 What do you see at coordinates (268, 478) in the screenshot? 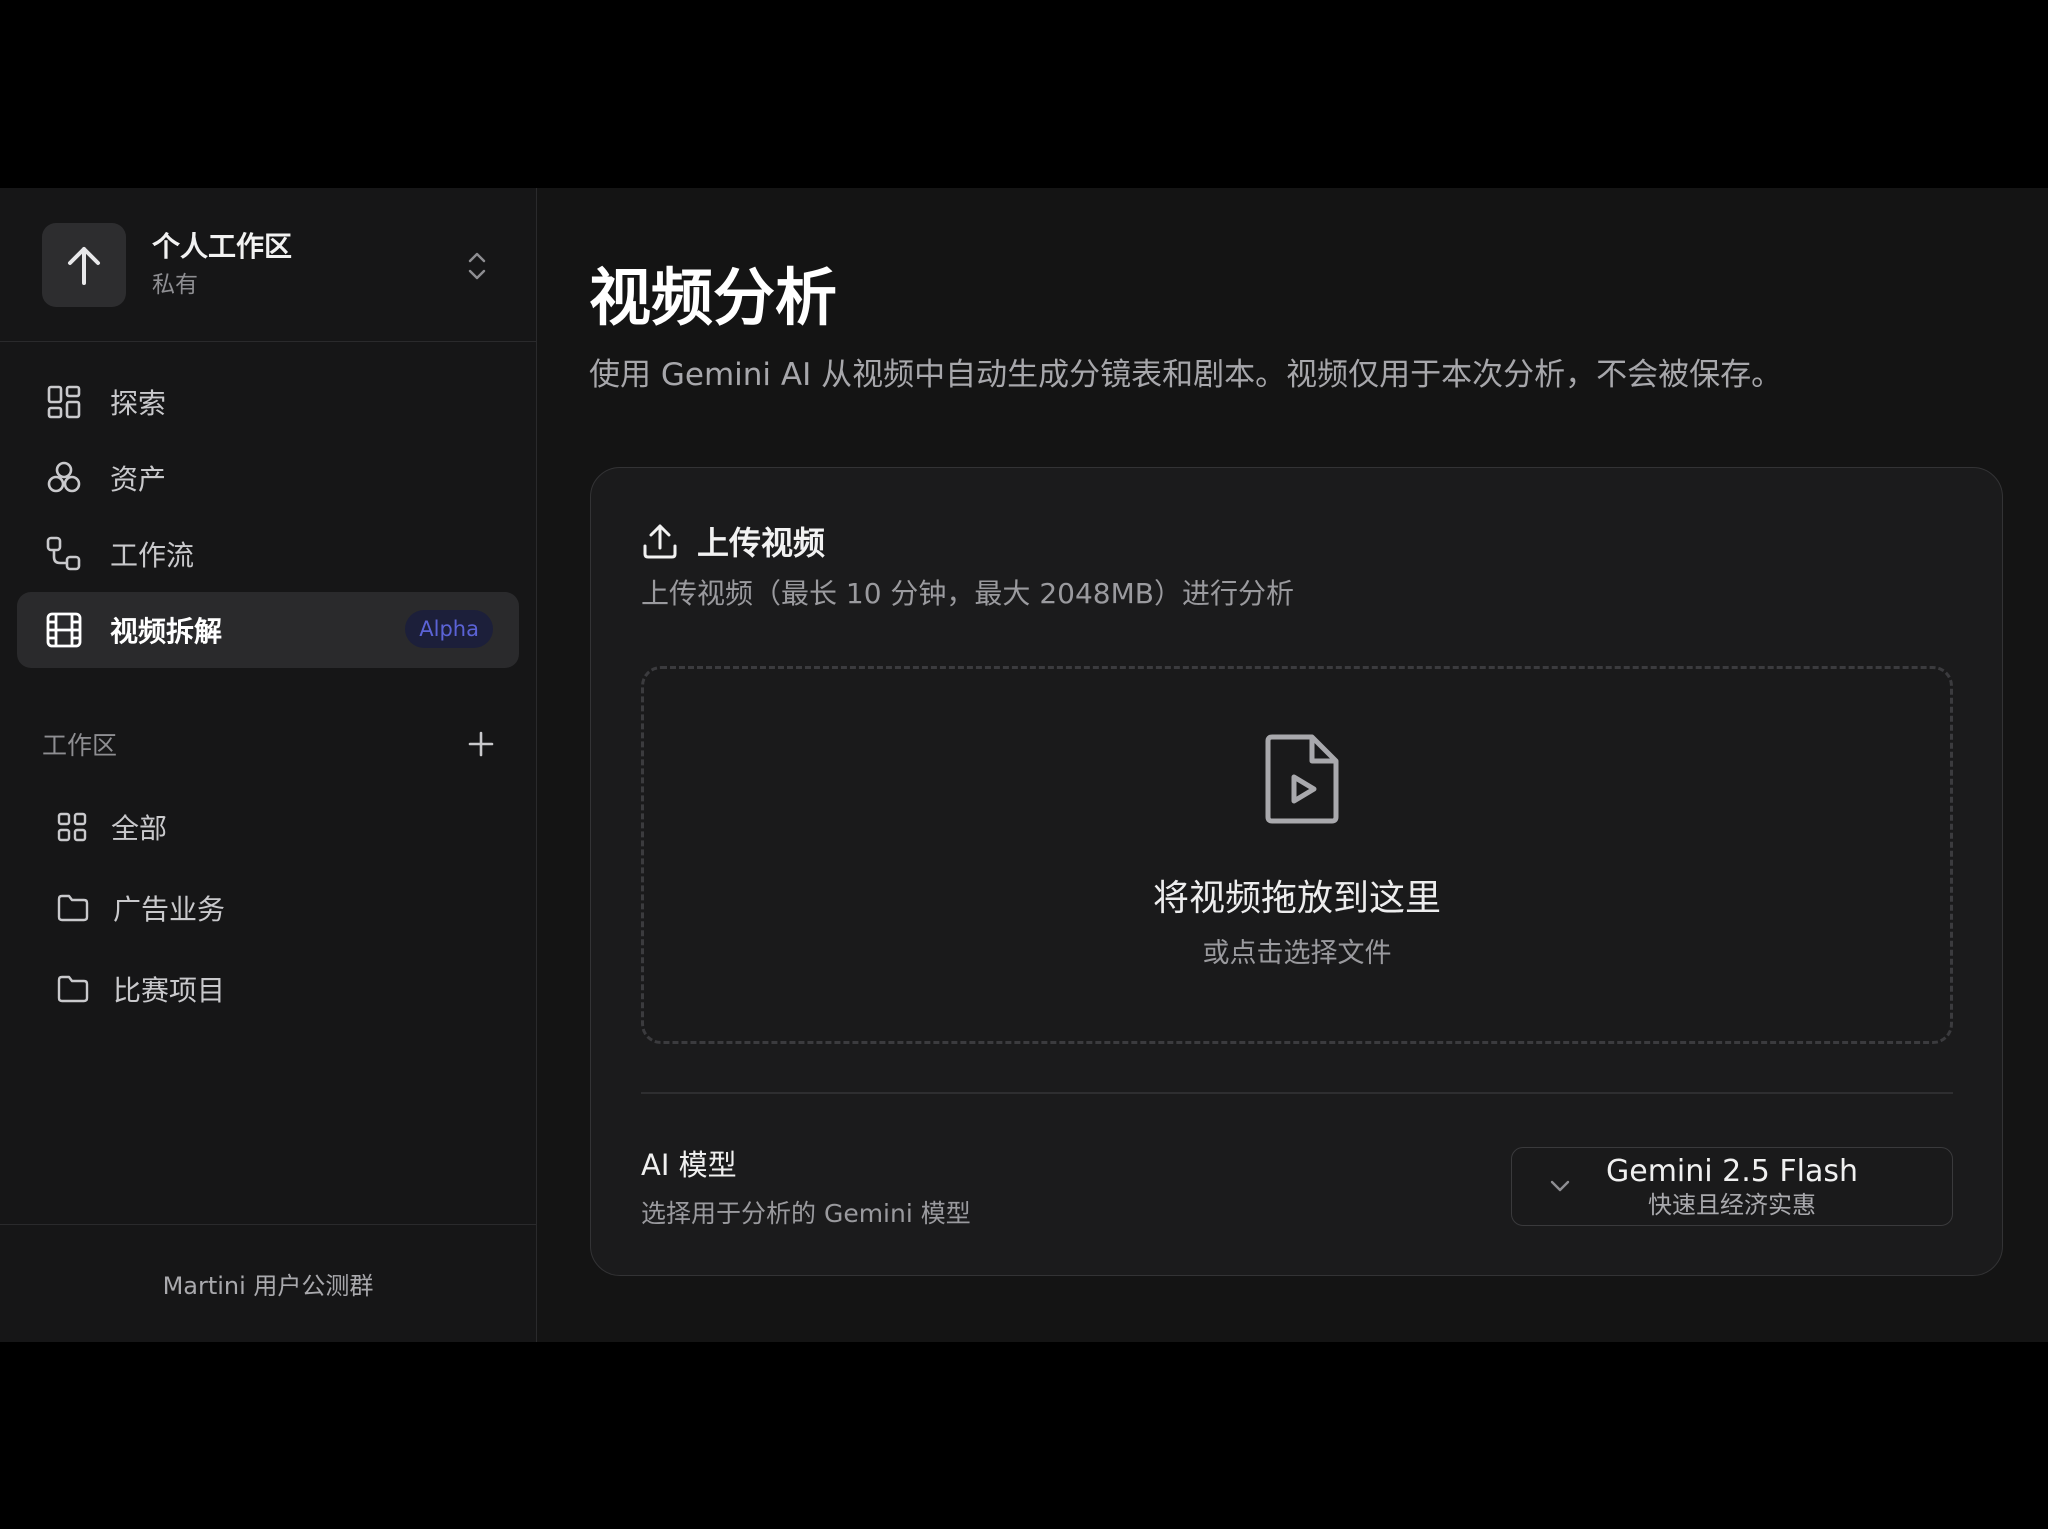
I see `nav-item-assets: 资产` at bounding box center [268, 478].